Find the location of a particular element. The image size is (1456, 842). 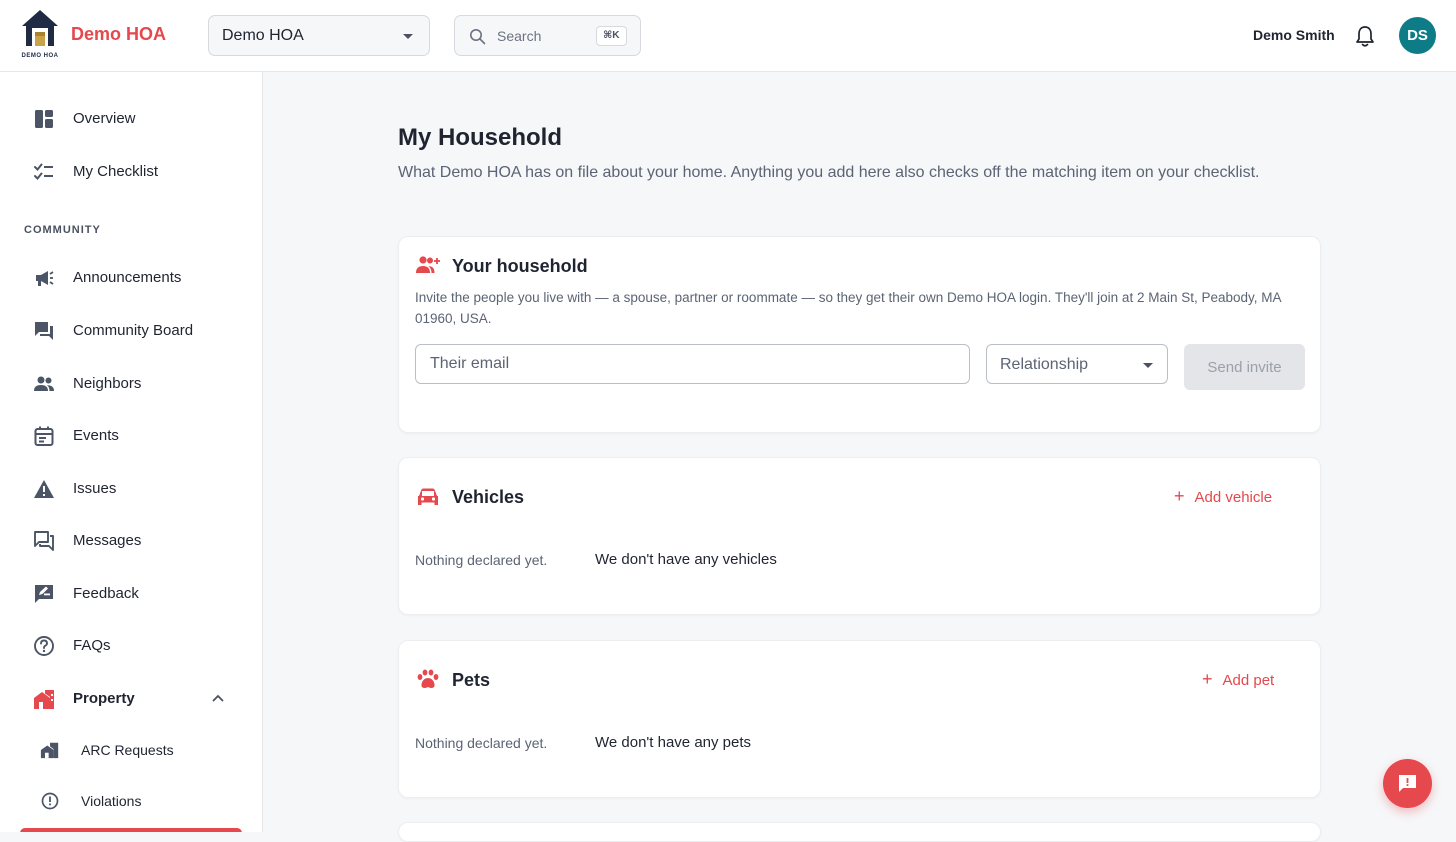

sidebar-item-label: Events is located at coordinates (96, 435).